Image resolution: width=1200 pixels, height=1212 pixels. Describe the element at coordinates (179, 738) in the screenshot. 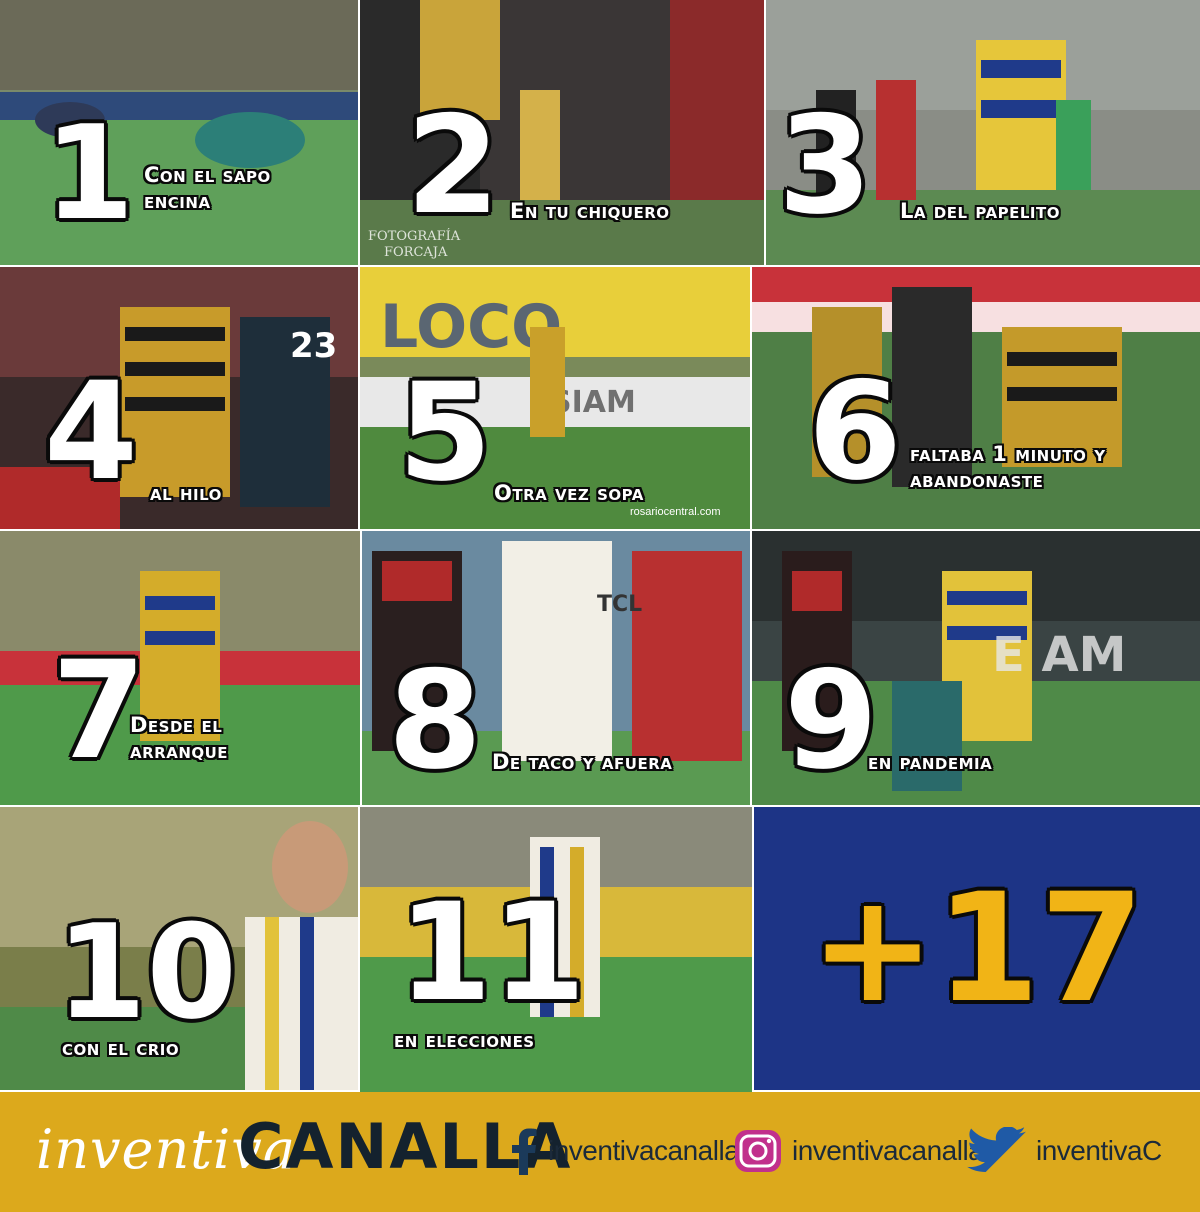

I see `goal-caption-7: Desde el arranque` at that location.